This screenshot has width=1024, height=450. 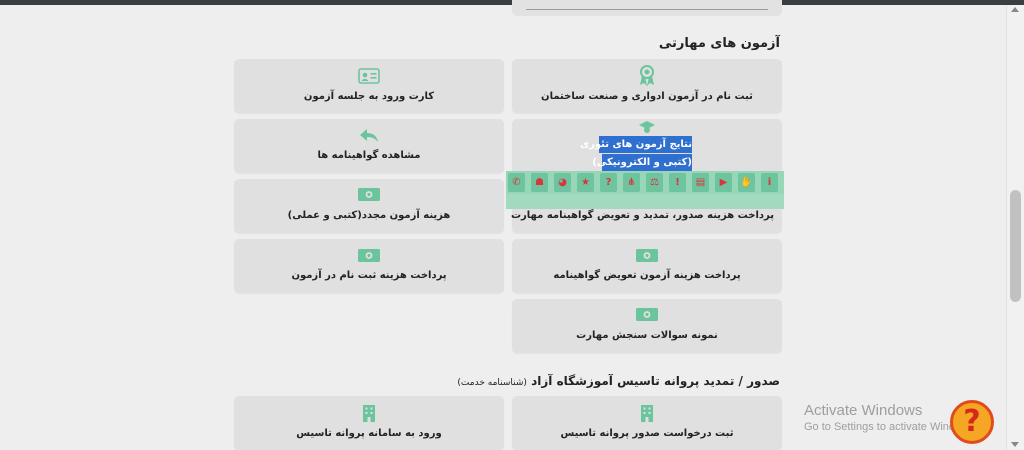 I want to click on card-label: کارت ورود به جلسه آزمون, so click(x=369, y=96).